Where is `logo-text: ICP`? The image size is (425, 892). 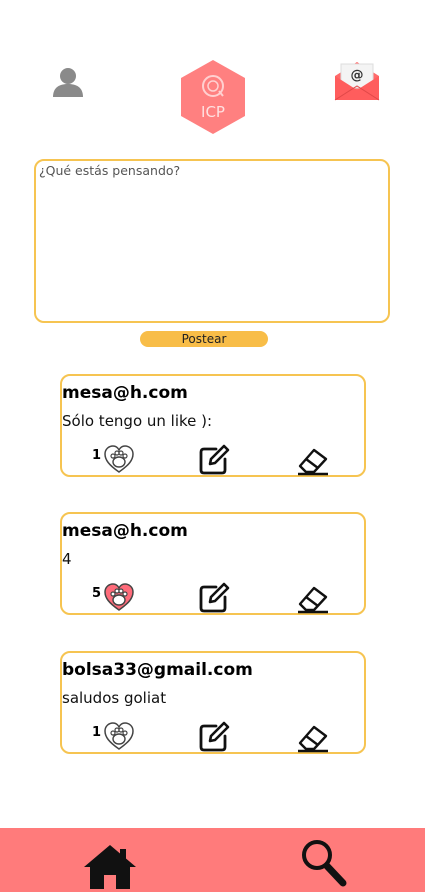 logo-text: ICP is located at coordinates (213, 112).